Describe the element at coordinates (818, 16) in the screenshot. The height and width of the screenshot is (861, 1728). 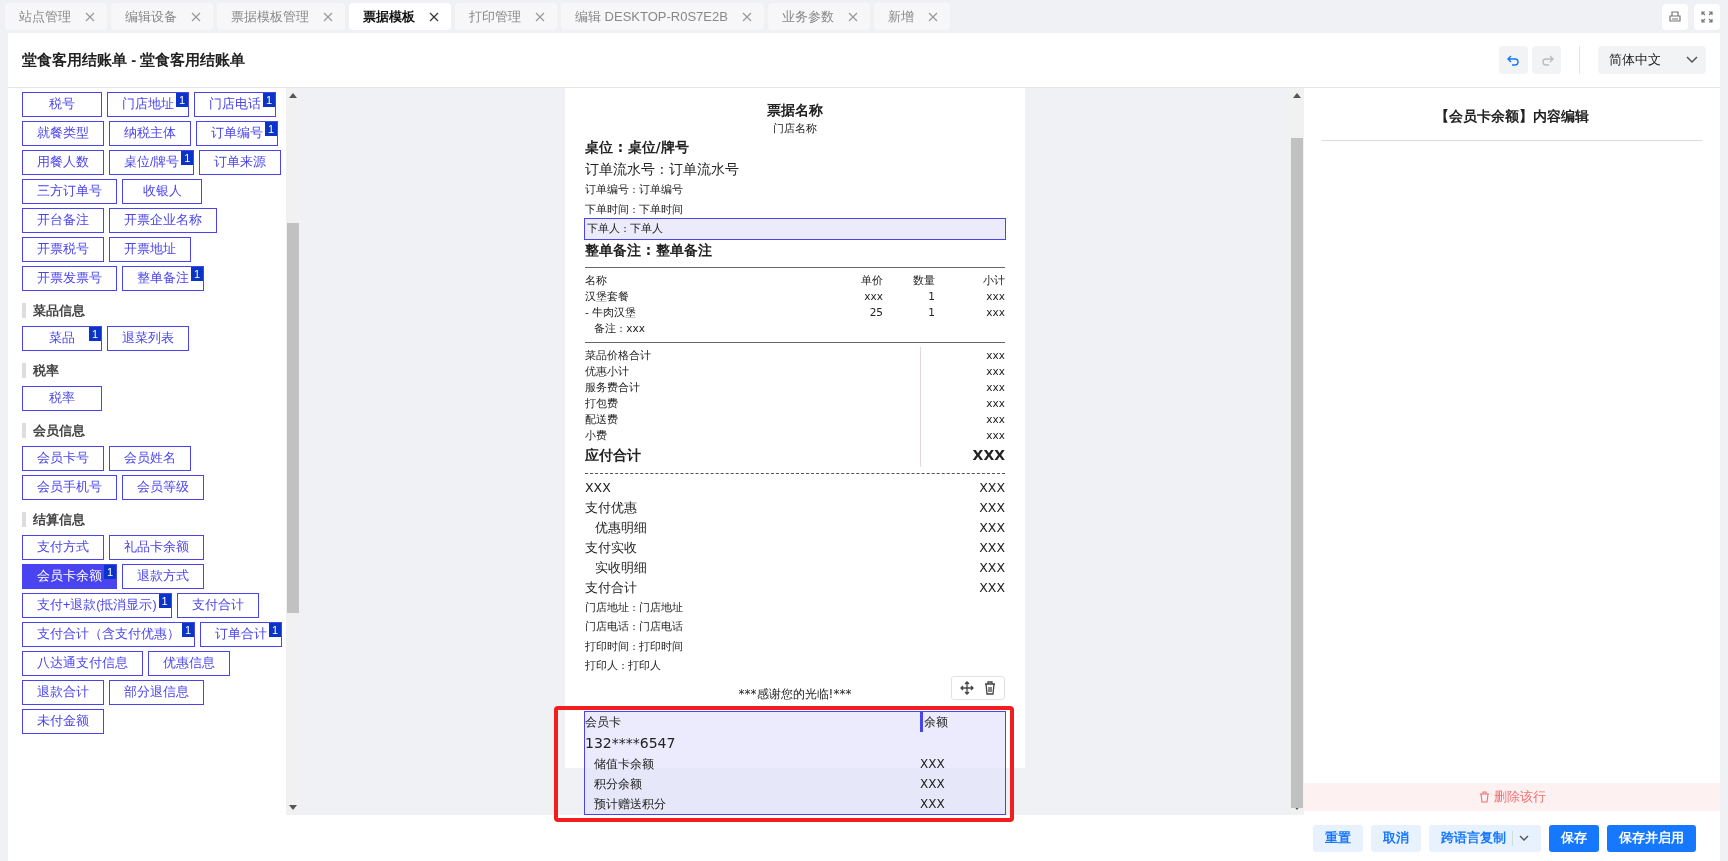
I see `tab: 业务参数` at that location.